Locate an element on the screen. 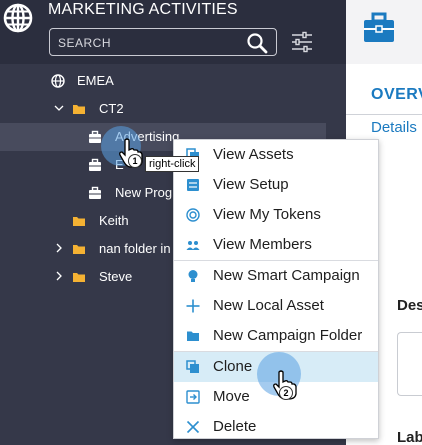  menu-item-label: View My Tokens is located at coordinates (267, 214).